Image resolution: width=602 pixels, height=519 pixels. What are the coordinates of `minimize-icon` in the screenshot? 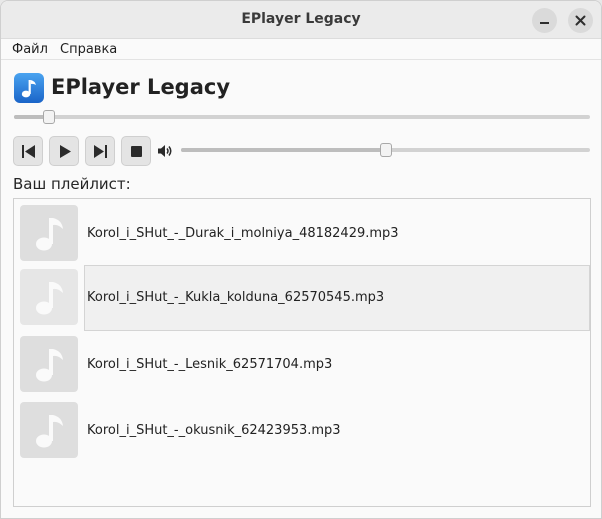 It's located at (544, 23).